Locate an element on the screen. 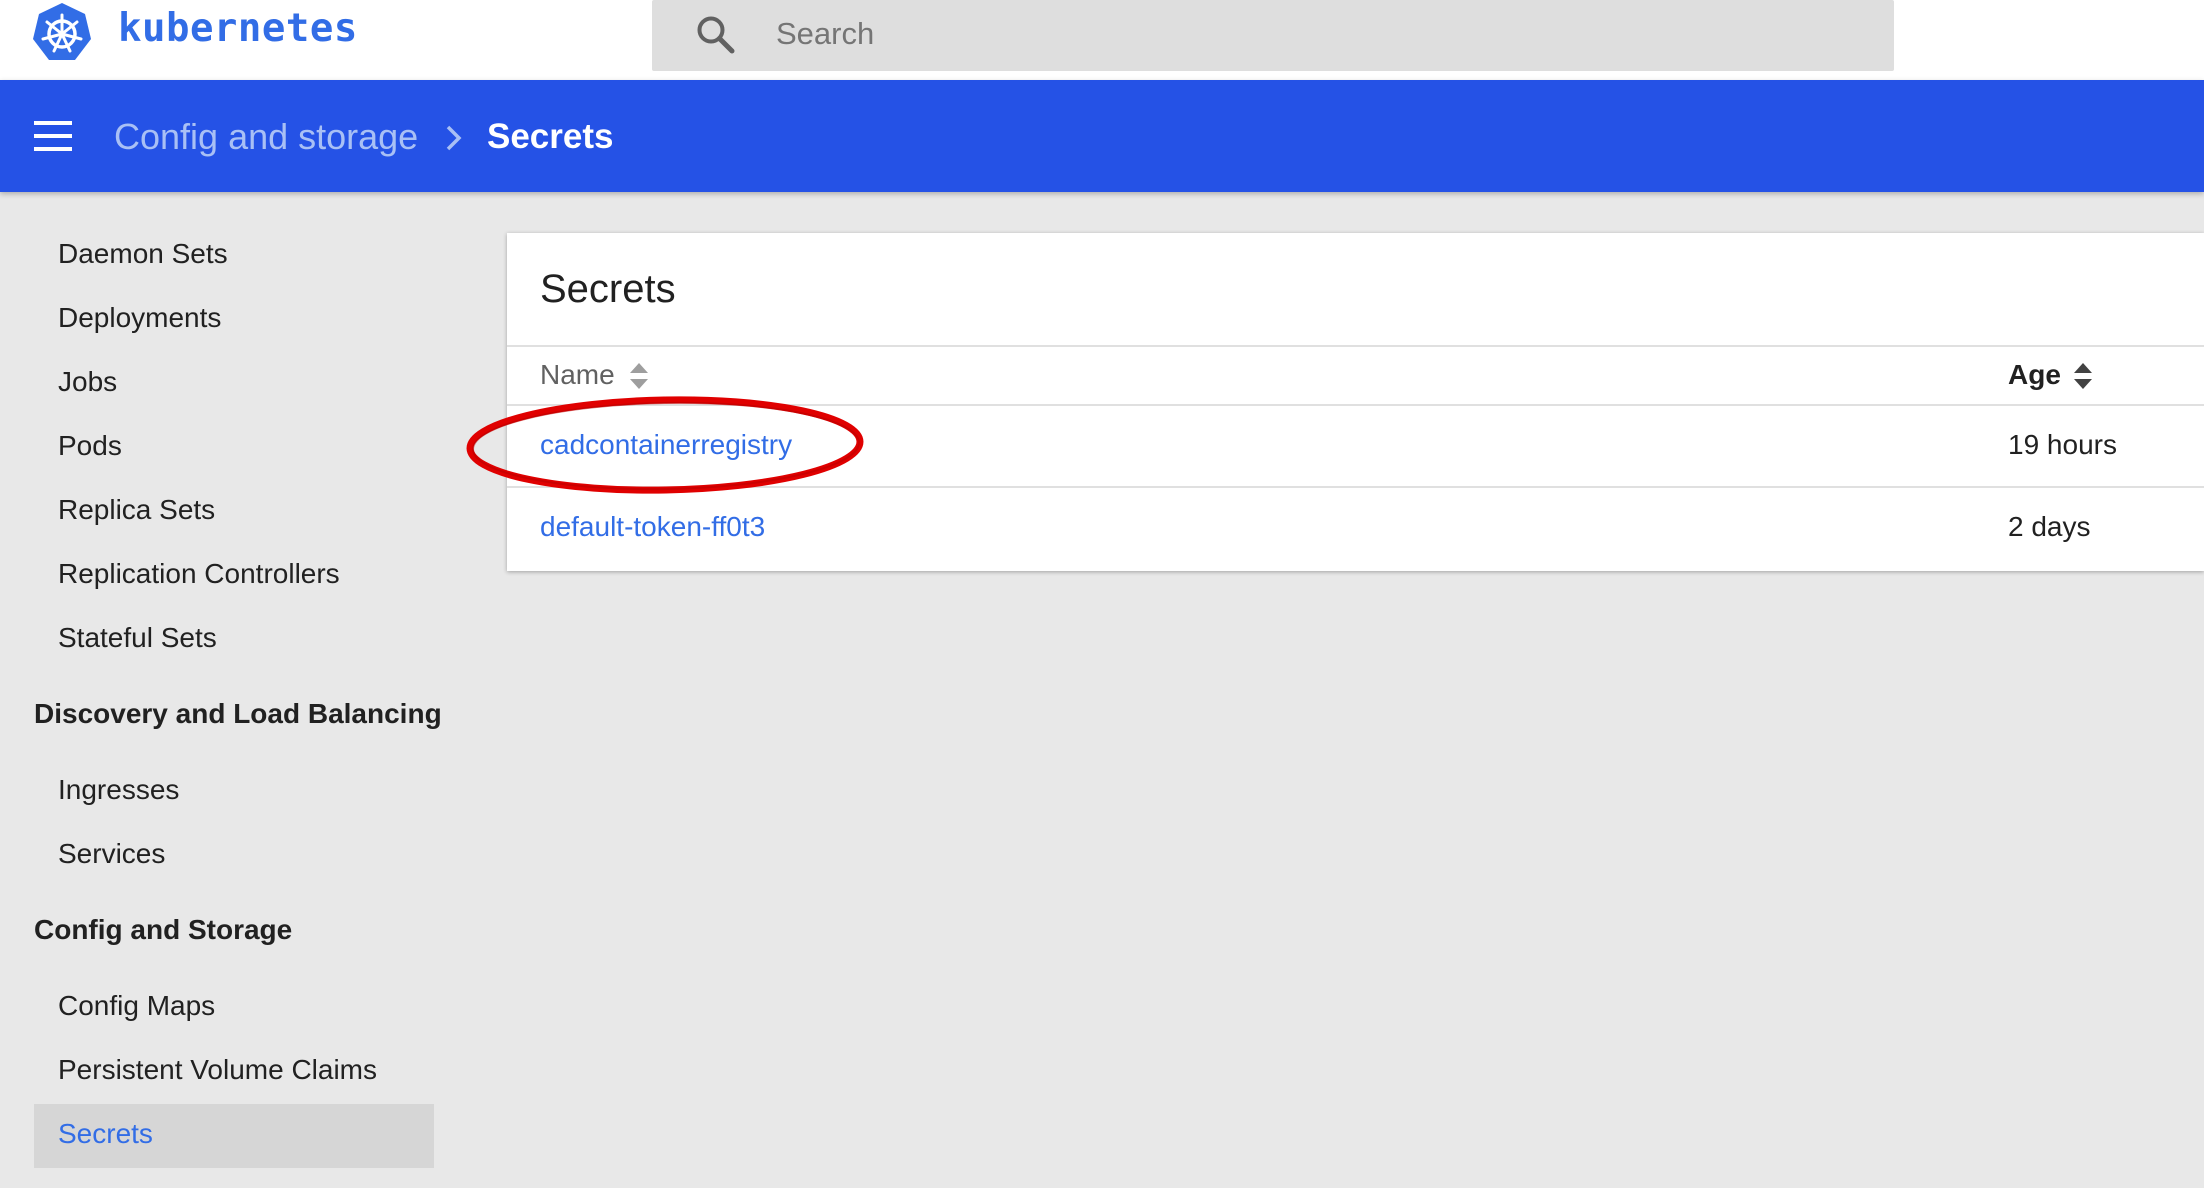 This screenshot has width=2204, height=1188. search-bar is located at coordinates (1273, 35).